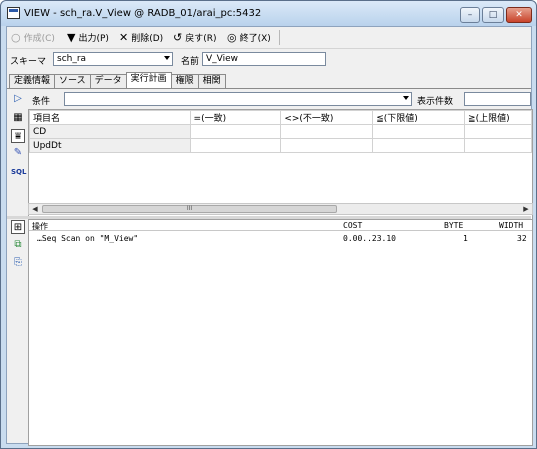 The height and width of the screenshot is (449, 537). I want to click on byte-header: BYTE, so click(453, 225).